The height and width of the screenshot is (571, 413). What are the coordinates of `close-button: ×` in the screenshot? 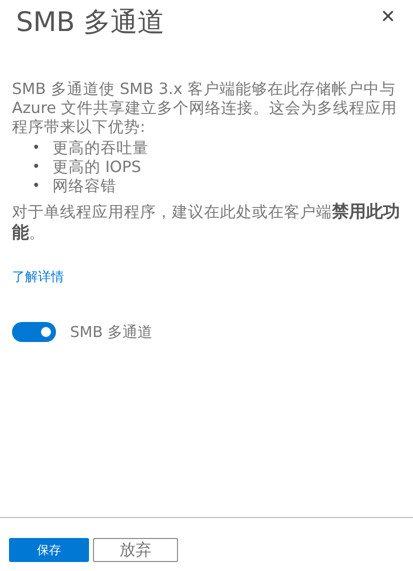 It's located at (387, 17).